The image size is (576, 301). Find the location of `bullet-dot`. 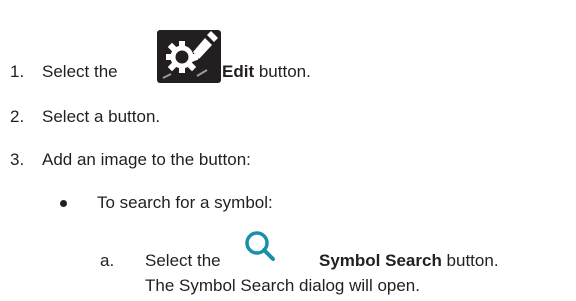

bullet-dot is located at coordinates (63, 203).